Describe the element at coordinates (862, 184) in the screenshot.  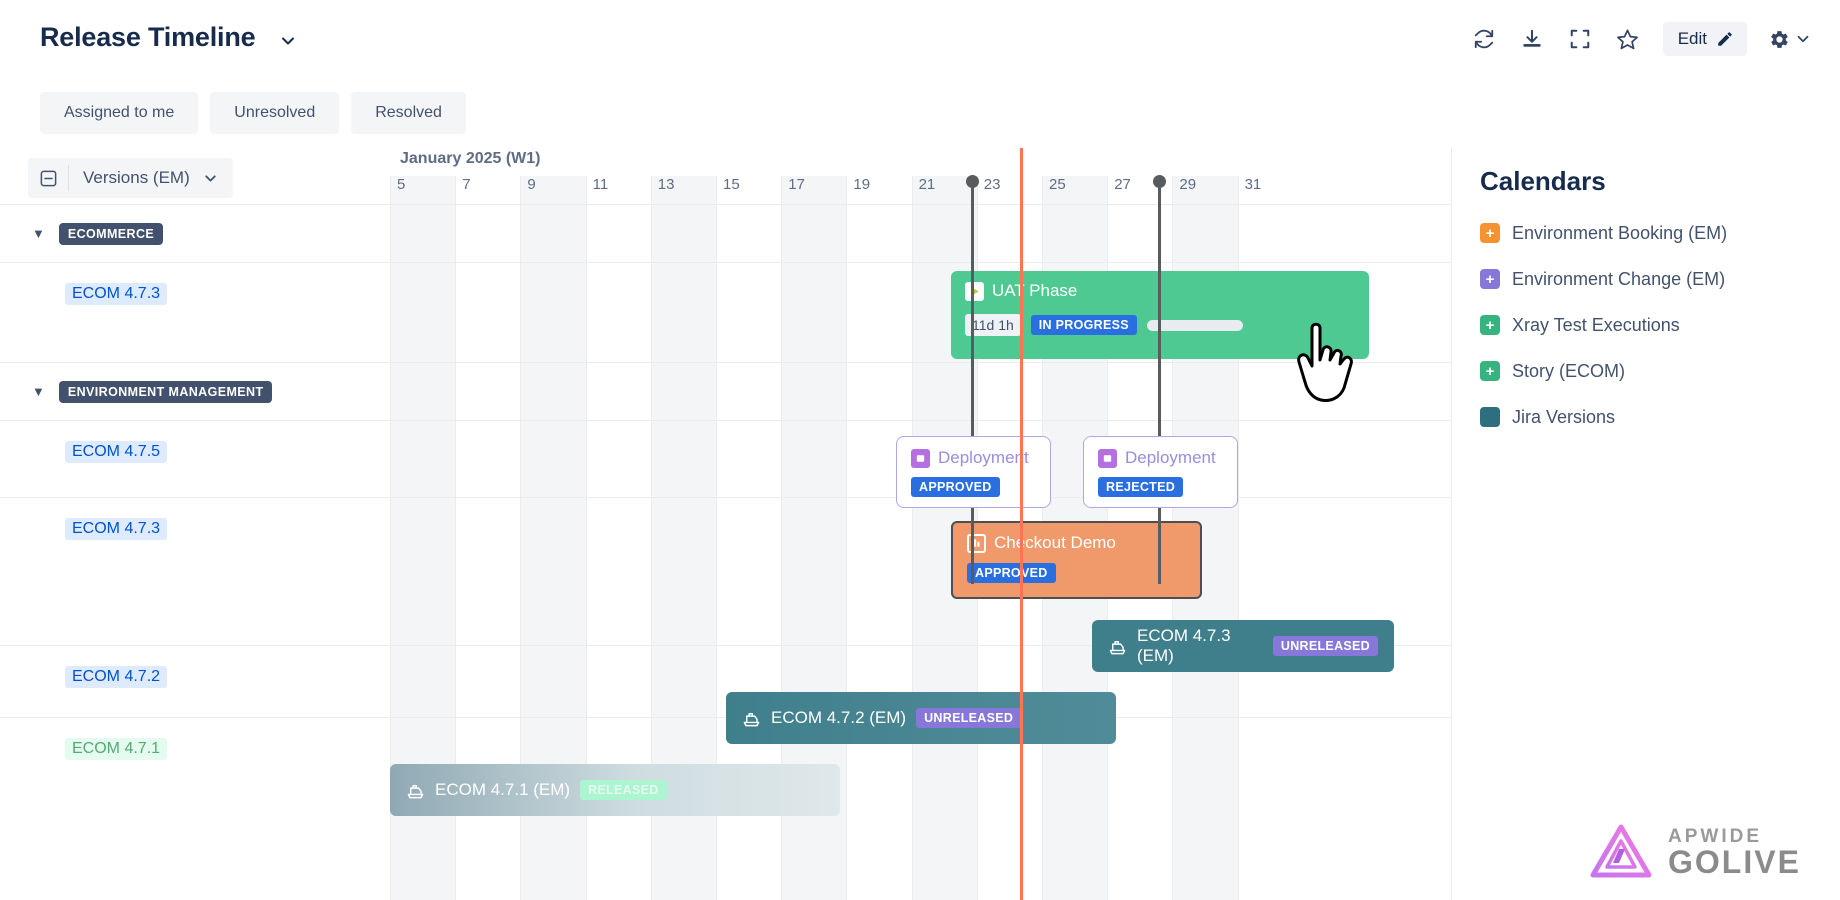
I see `timeline-day-label: 19` at that location.